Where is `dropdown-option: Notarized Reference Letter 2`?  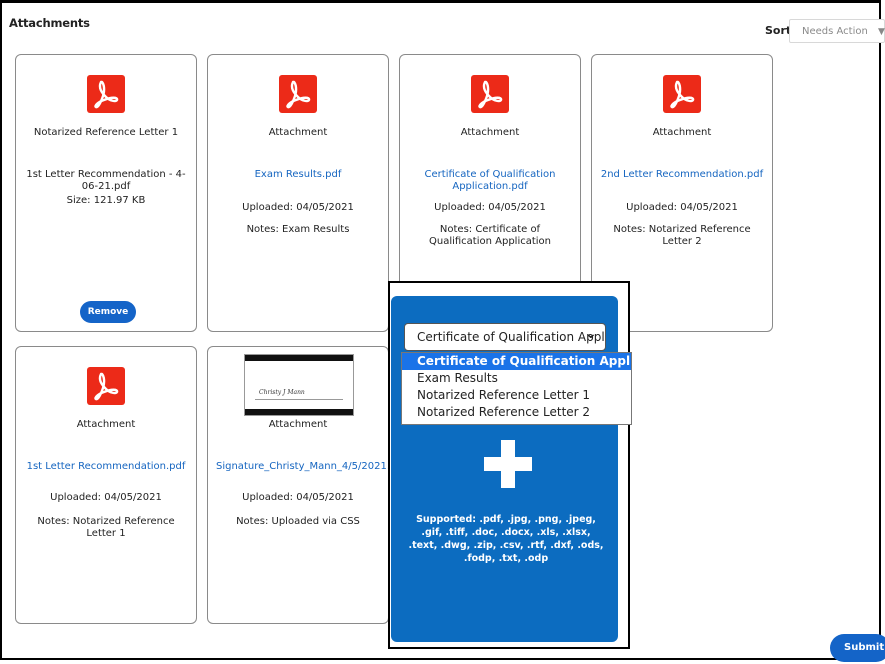 dropdown-option: Notarized Reference Letter 2 is located at coordinates (516, 412).